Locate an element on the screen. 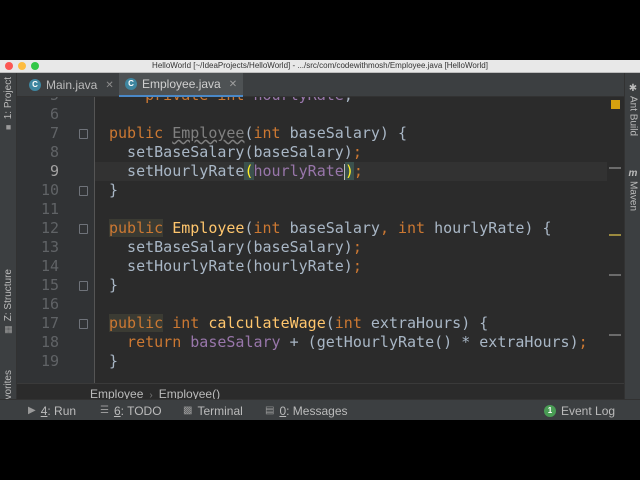  tab-label: Employee.java is located at coordinates (181, 84).